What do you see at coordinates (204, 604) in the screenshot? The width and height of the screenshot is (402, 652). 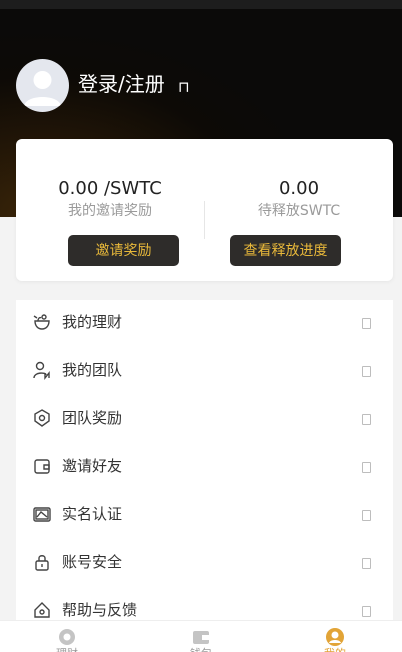 I see `menu-item-help-feedback: 帮助与反馈` at bounding box center [204, 604].